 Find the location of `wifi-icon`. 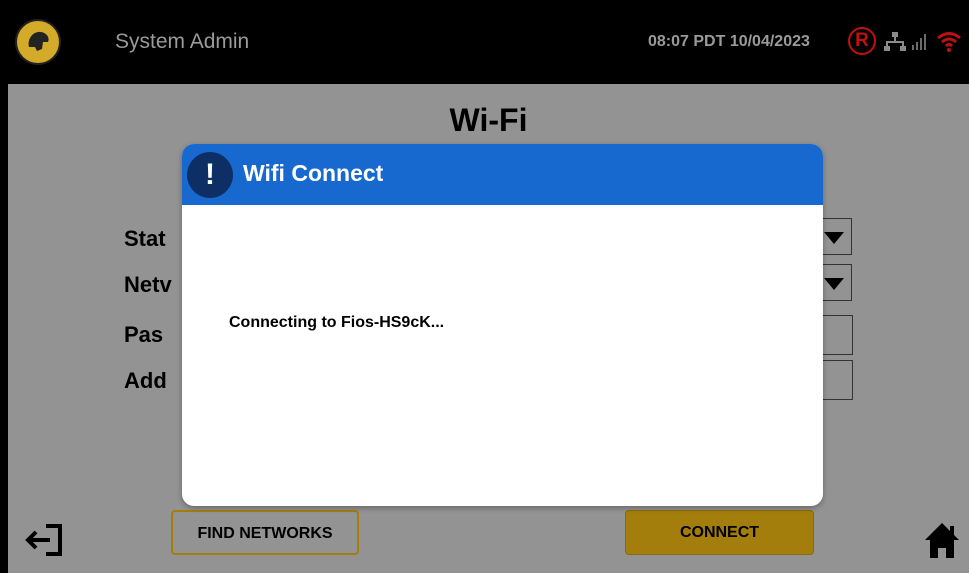

wifi-icon is located at coordinates (949, 42).